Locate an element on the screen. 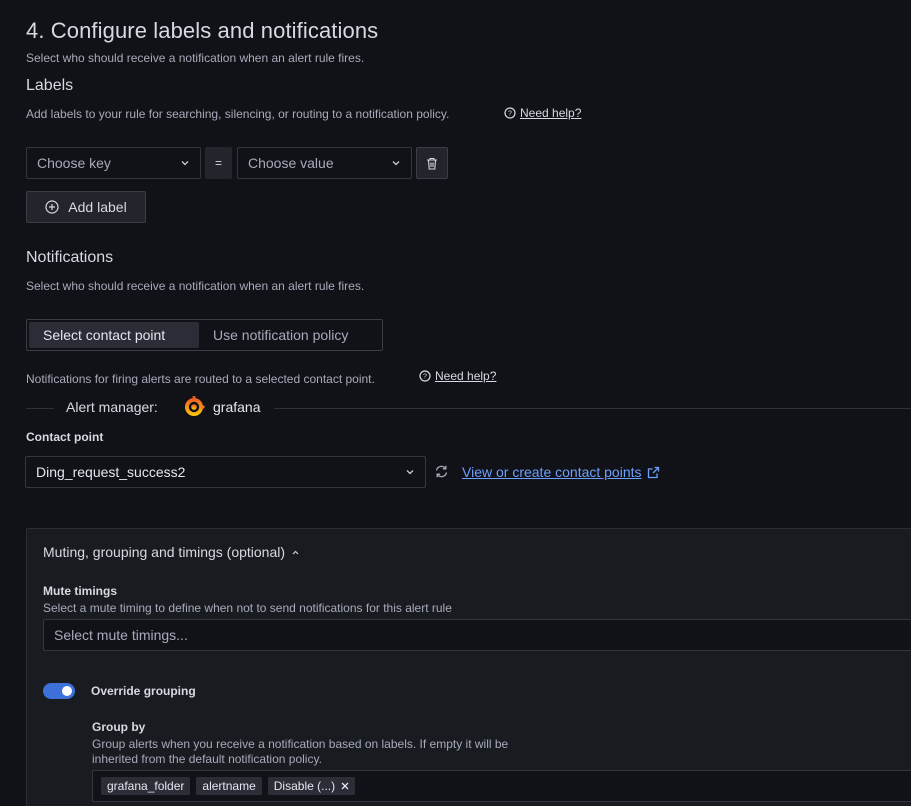 This screenshot has height=806, width=911. add-label-text: Add label is located at coordinates (97, 207).